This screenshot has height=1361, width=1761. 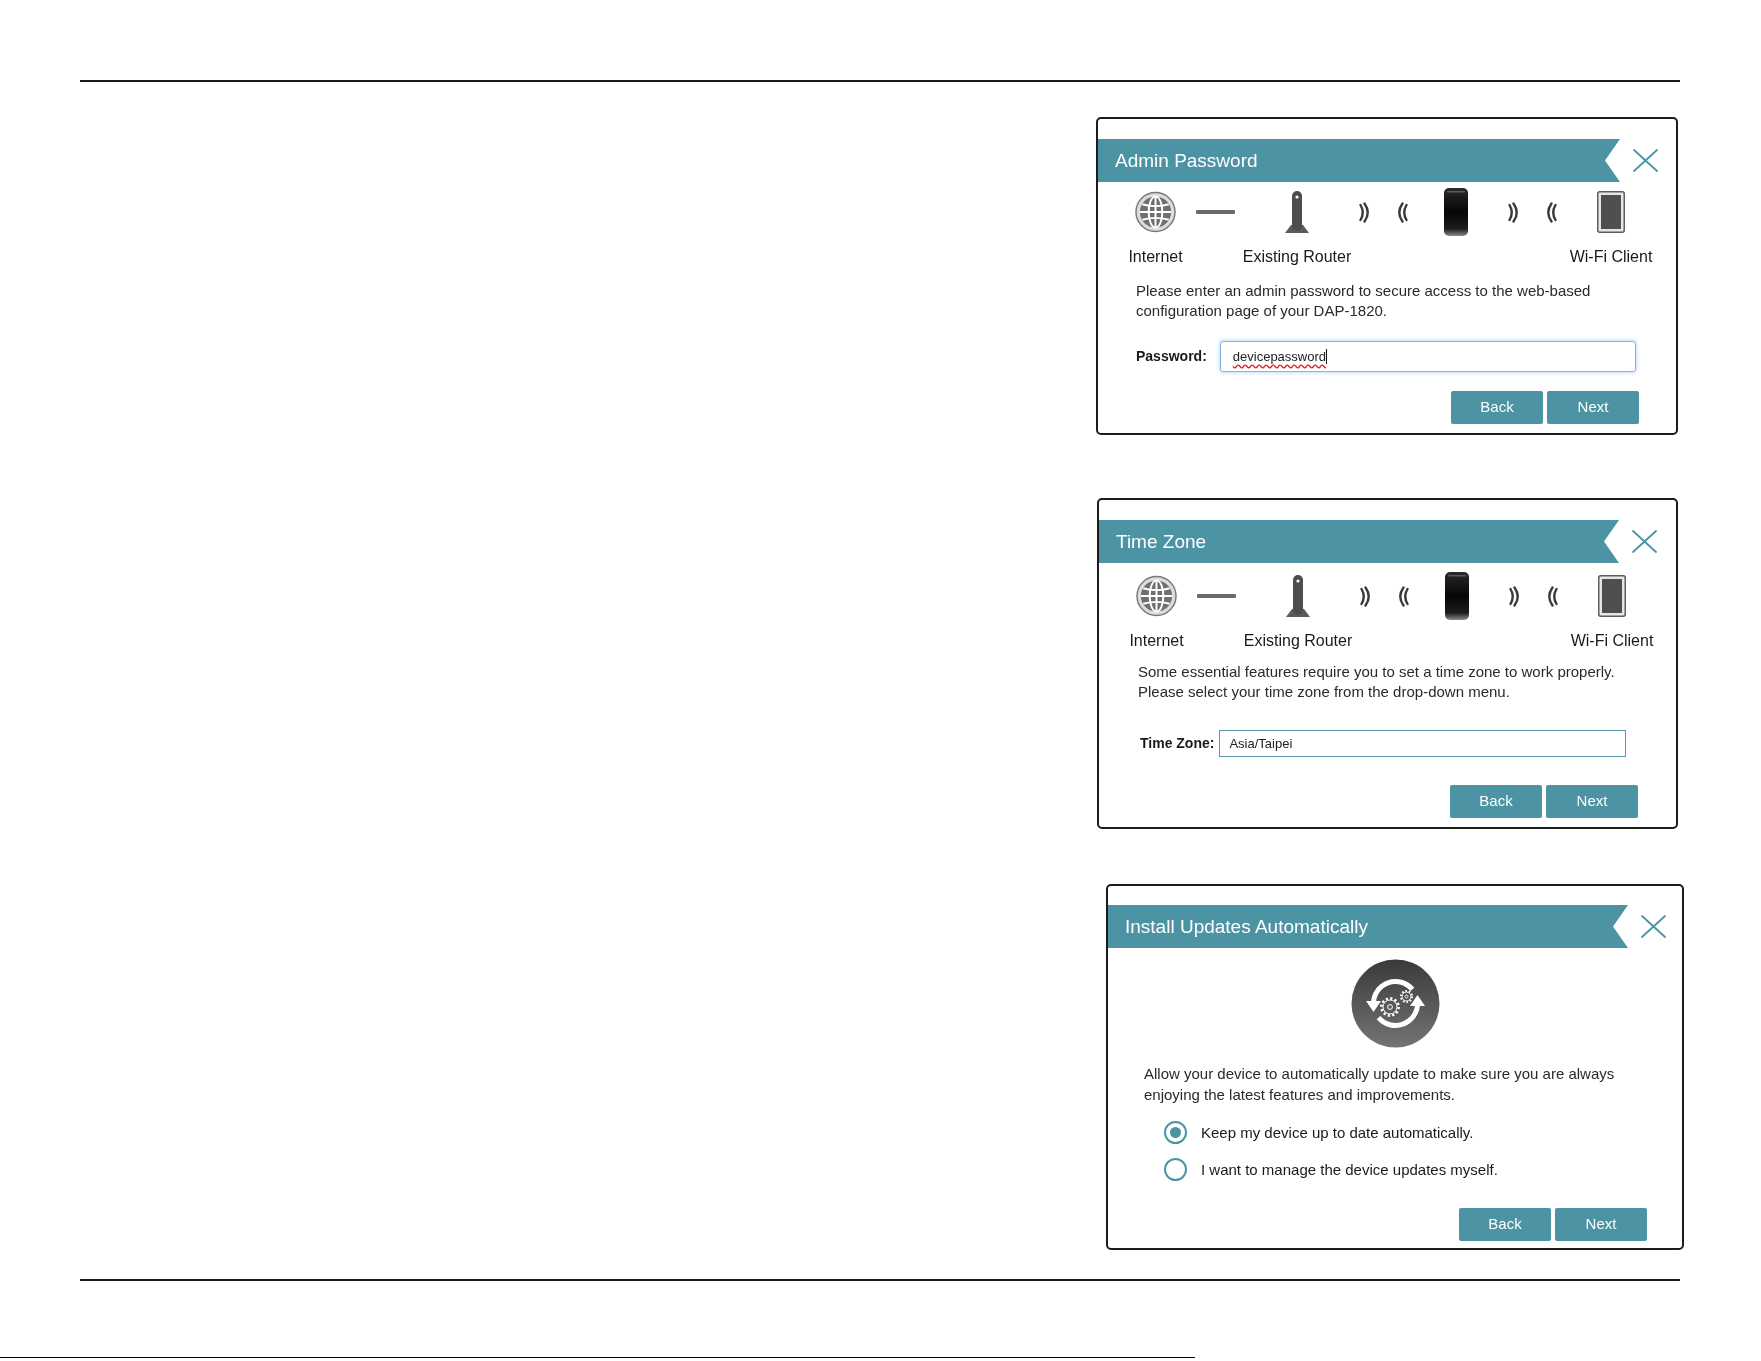 What do you see at coordinates (1379, 1084) in the screenshot?
I see `description-text: Allow your device to automatically update to make sure you are always enjoying the latest features and improvements.` at bounding box center [1379, 1084].